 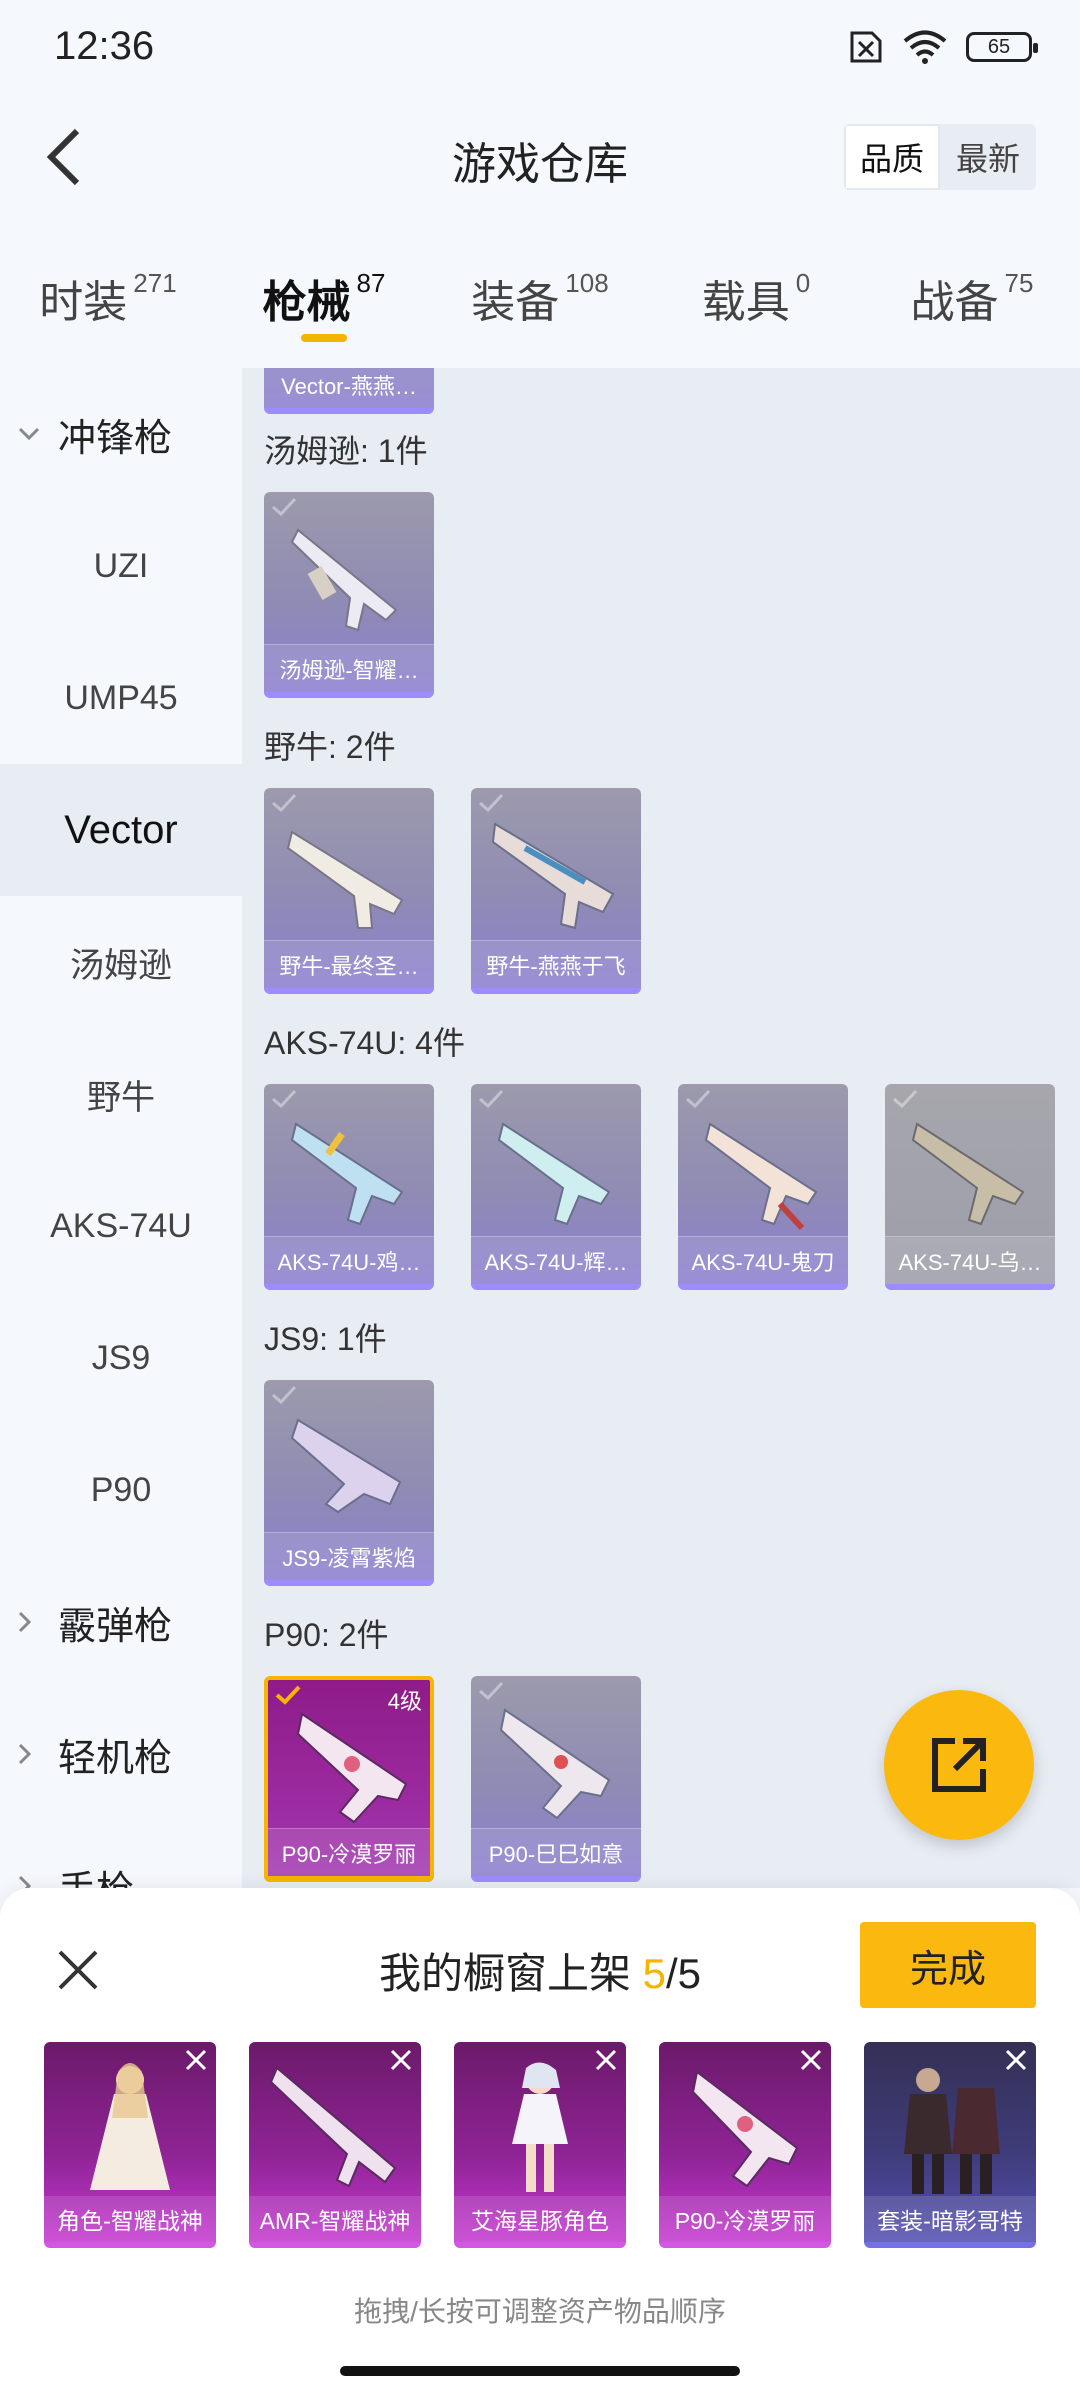 What do you see at coordinates (745, 302) in the screenshot?
I see `tab-label: 载具` at bounding box center [745, 302].